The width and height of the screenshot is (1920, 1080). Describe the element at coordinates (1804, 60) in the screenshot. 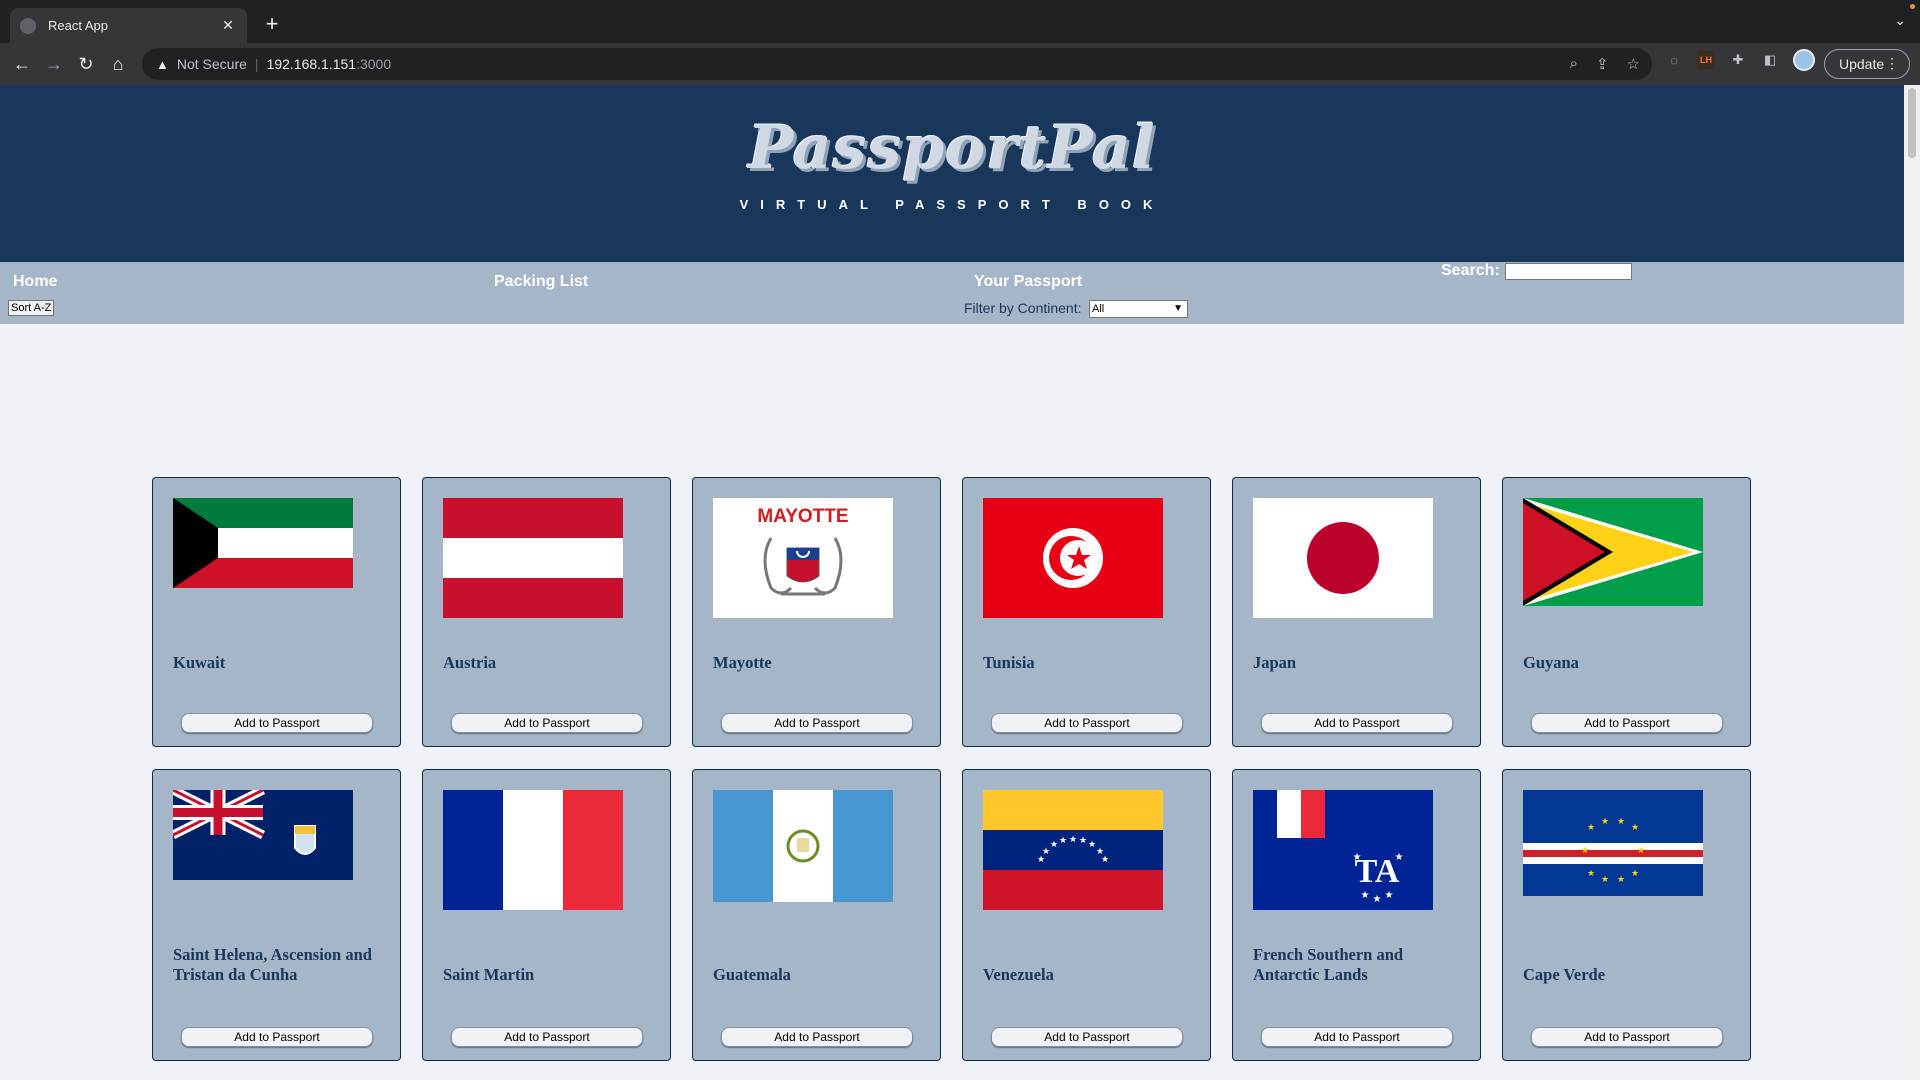

I see `profile-avatar` at that location.